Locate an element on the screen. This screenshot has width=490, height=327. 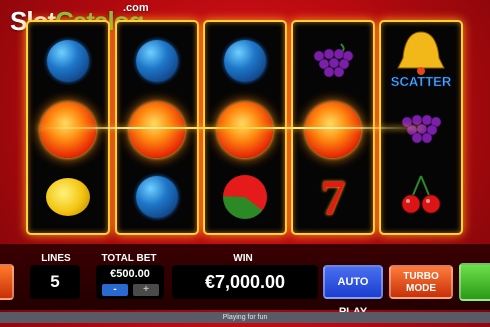
lines-label: LINES is located at coordinates (56, 258).